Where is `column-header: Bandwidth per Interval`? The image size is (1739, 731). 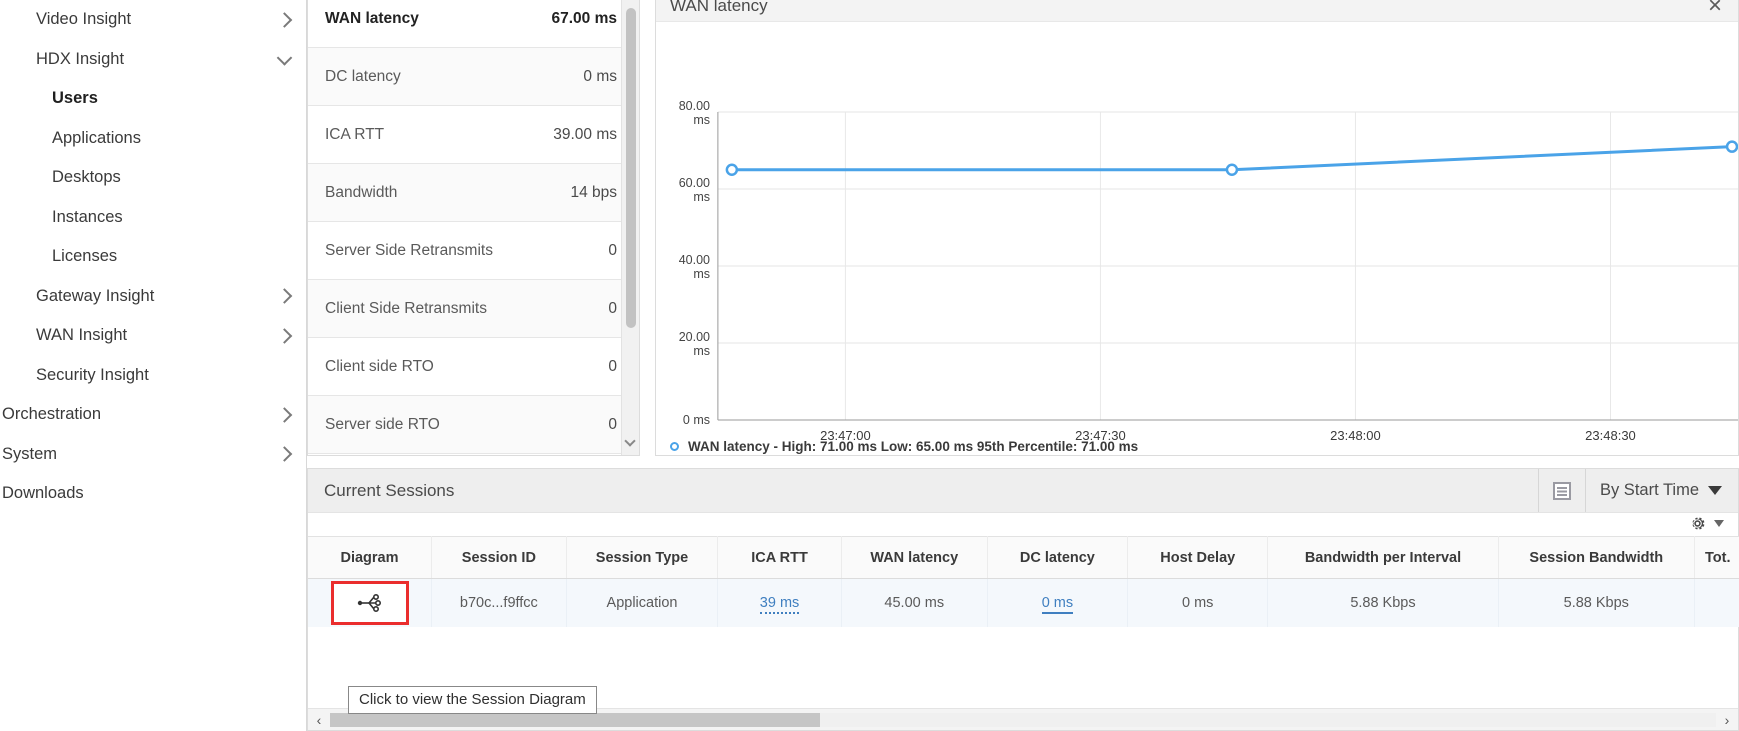
column-header: Bandwidth per Interval is located at coordinates (1383, 557).